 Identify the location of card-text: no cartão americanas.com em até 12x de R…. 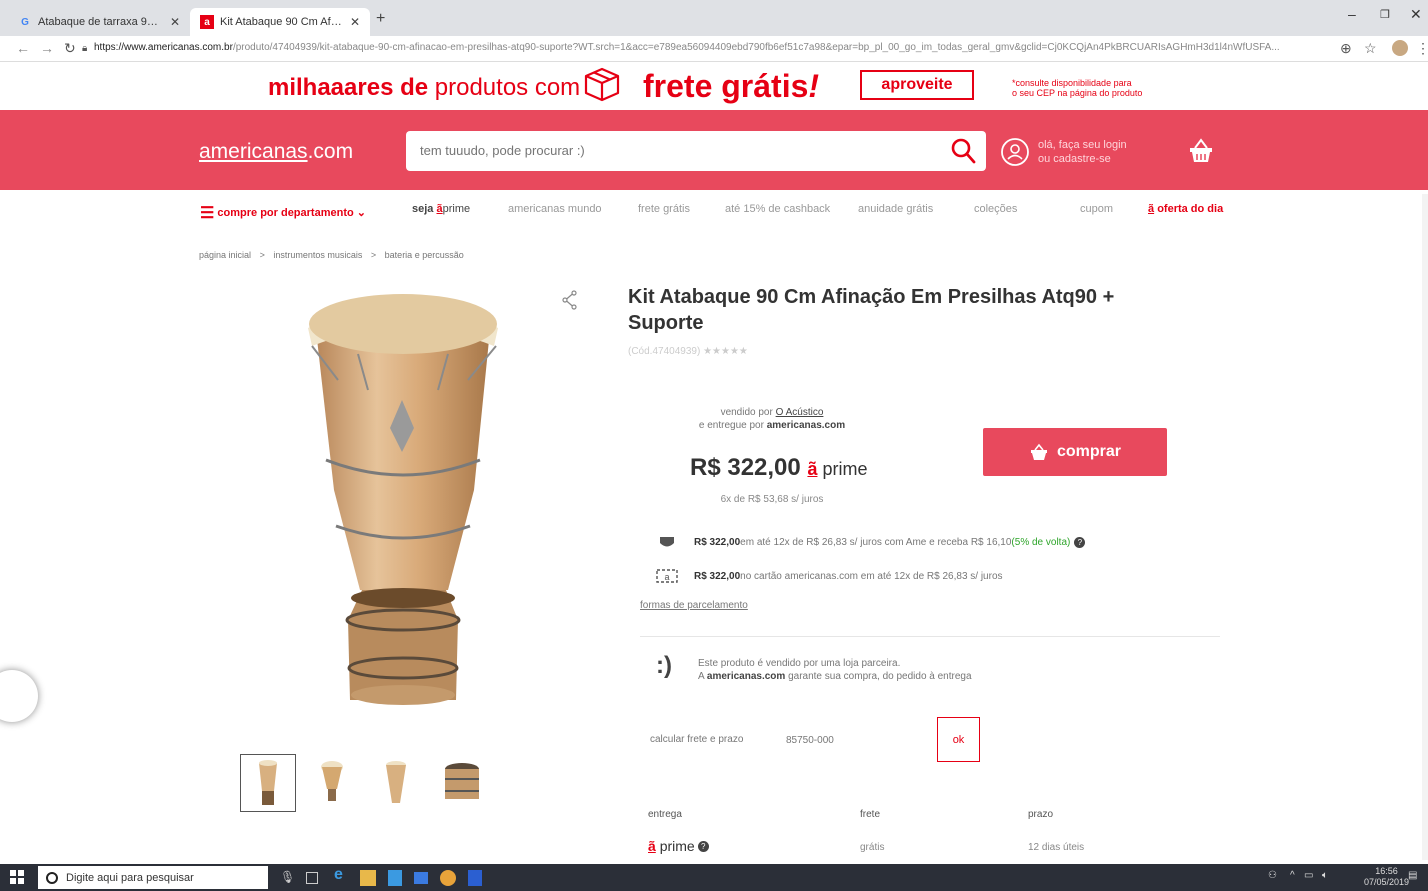
(871, 576).